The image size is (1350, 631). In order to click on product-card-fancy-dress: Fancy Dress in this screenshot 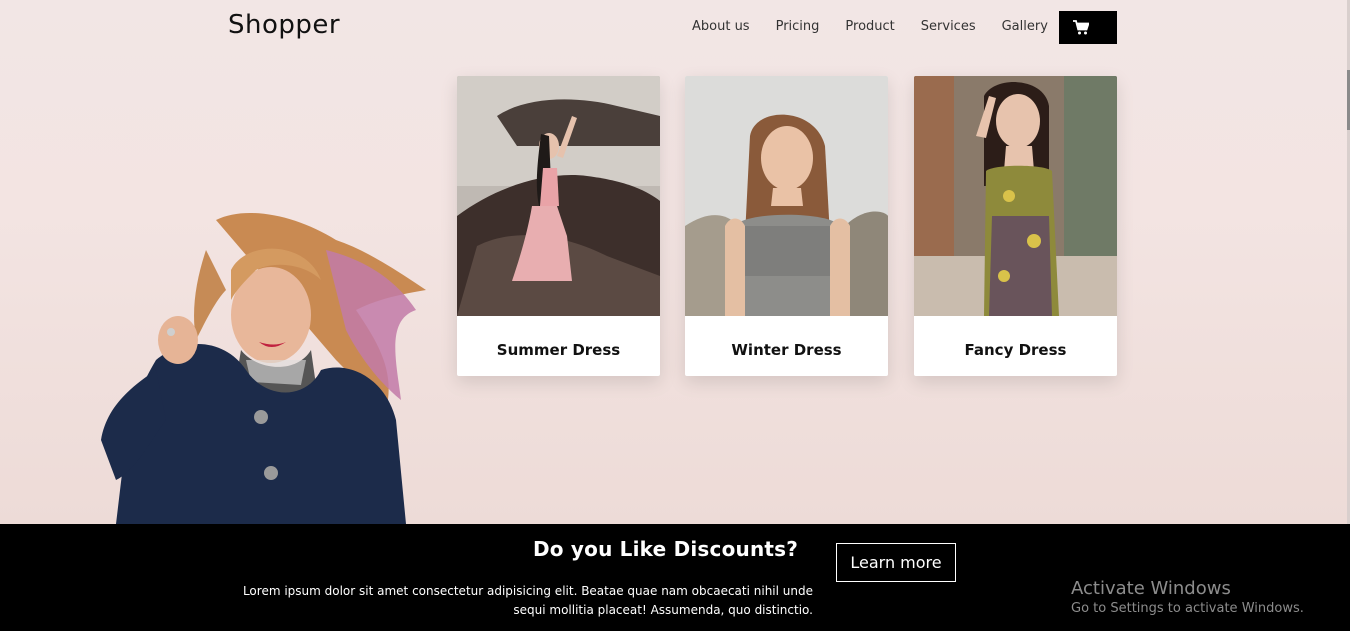, I will do `click(1015, 226)`.